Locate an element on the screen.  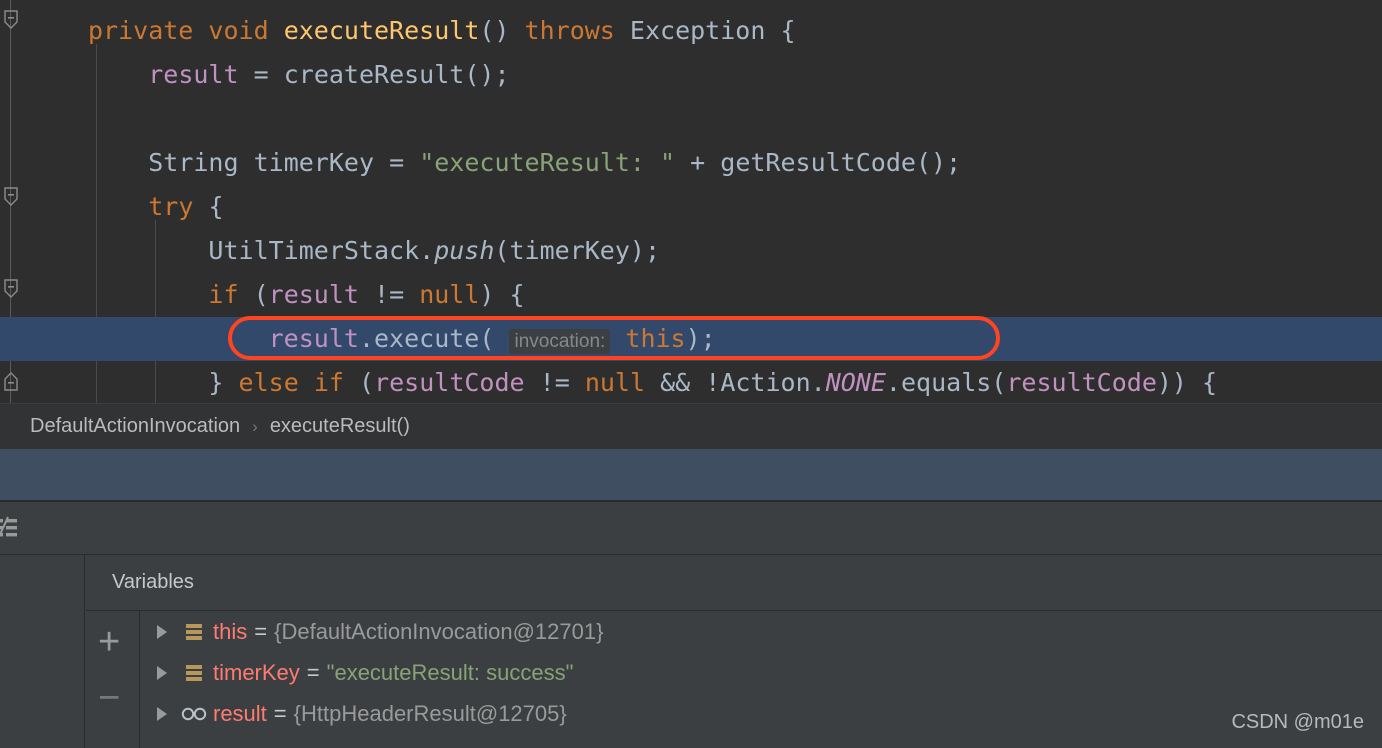
selected-frame-strip is located at coordinates (691, 475).